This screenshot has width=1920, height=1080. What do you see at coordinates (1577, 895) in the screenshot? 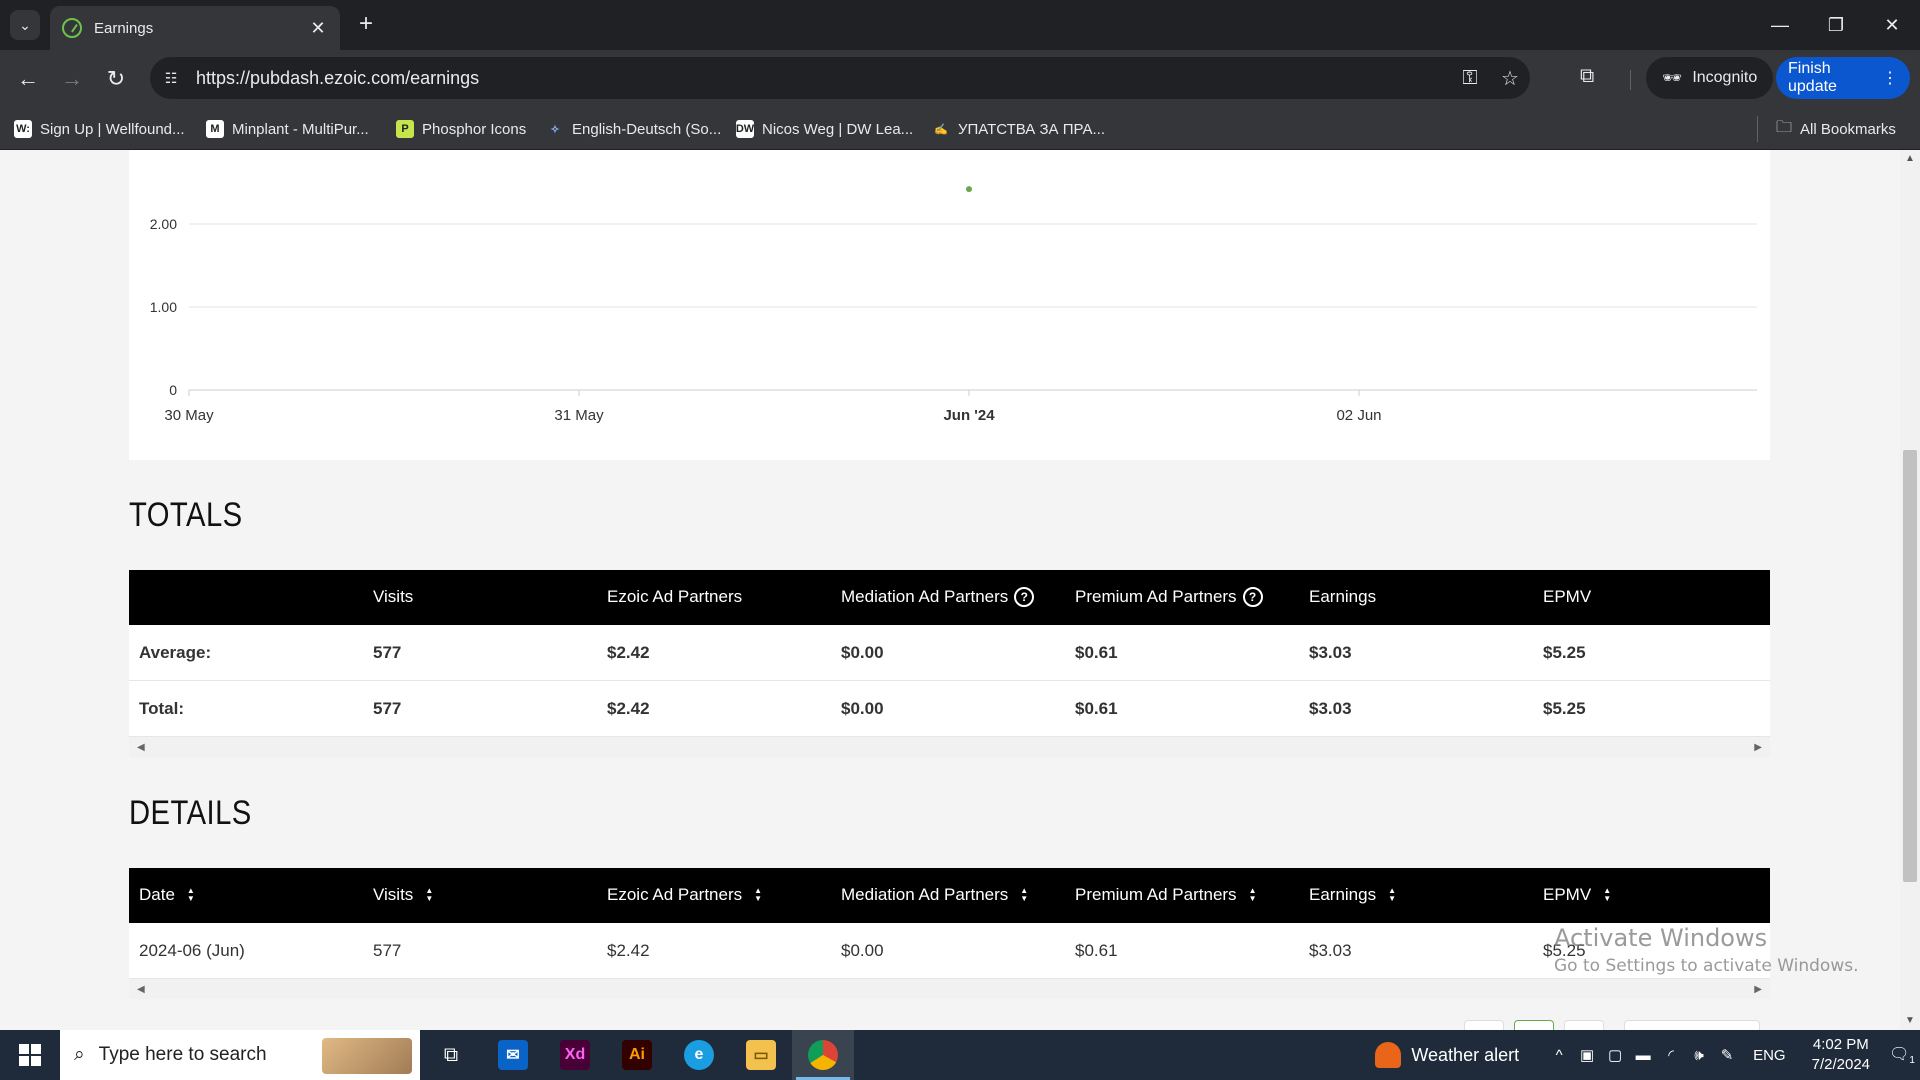
I see `details-col-header: EPMV ▲ ▼` at bounding box center [1577, 895].